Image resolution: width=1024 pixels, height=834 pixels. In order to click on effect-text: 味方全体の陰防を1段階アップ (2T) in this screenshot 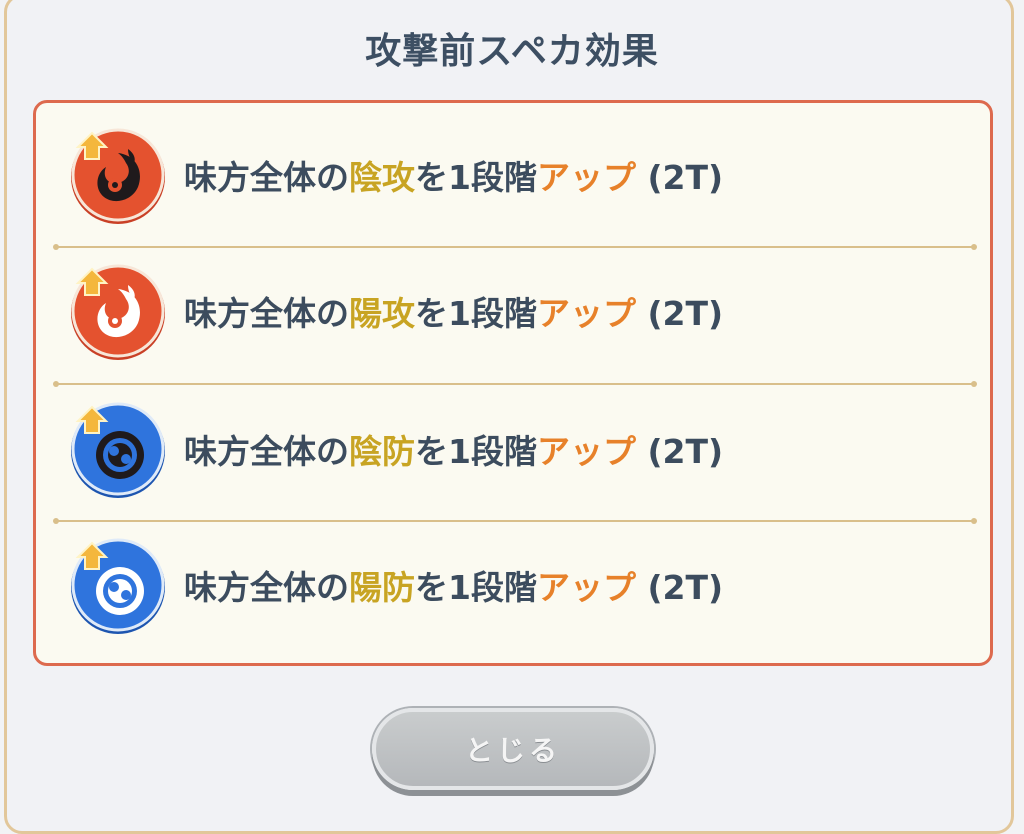, I will do `click(453, 449)`.